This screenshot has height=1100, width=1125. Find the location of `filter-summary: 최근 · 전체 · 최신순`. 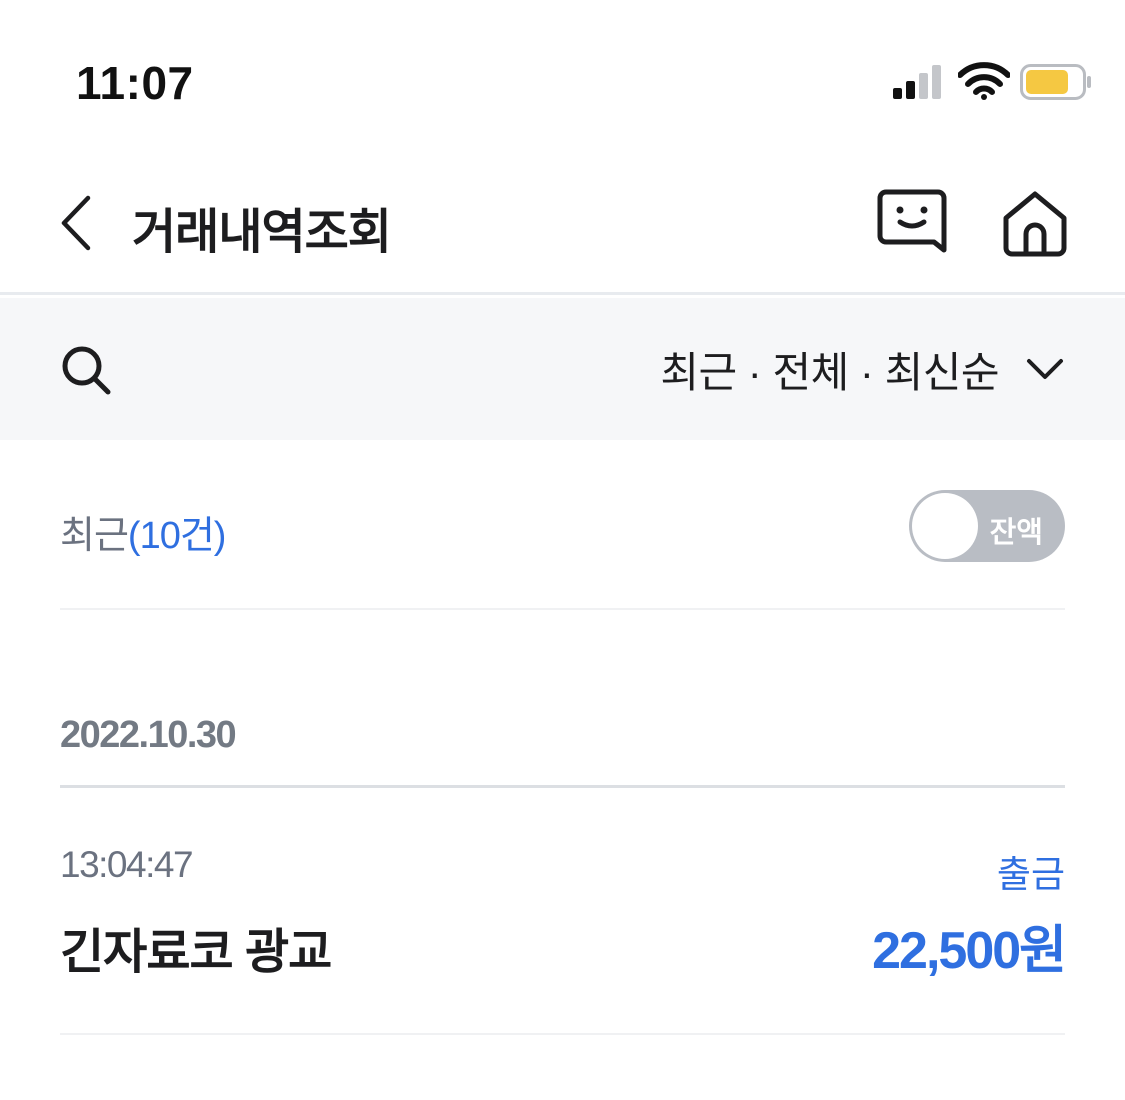

filter-summary: 최근 · 전체 · 최신순 is located at coordinates (829, 372).